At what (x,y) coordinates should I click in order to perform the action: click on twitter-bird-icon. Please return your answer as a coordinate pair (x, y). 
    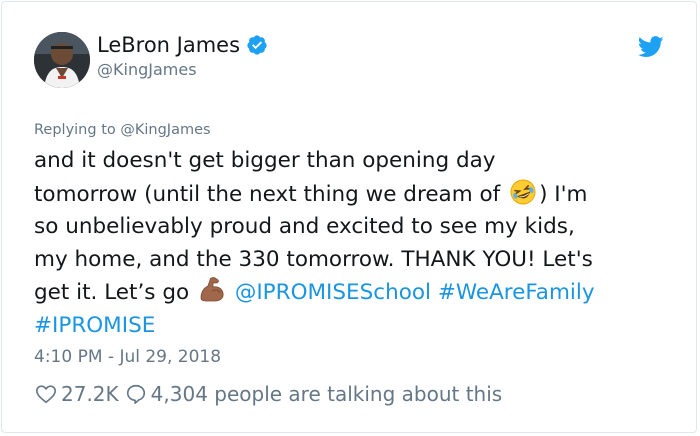
    Looking at the image, I should click on (650, 47).